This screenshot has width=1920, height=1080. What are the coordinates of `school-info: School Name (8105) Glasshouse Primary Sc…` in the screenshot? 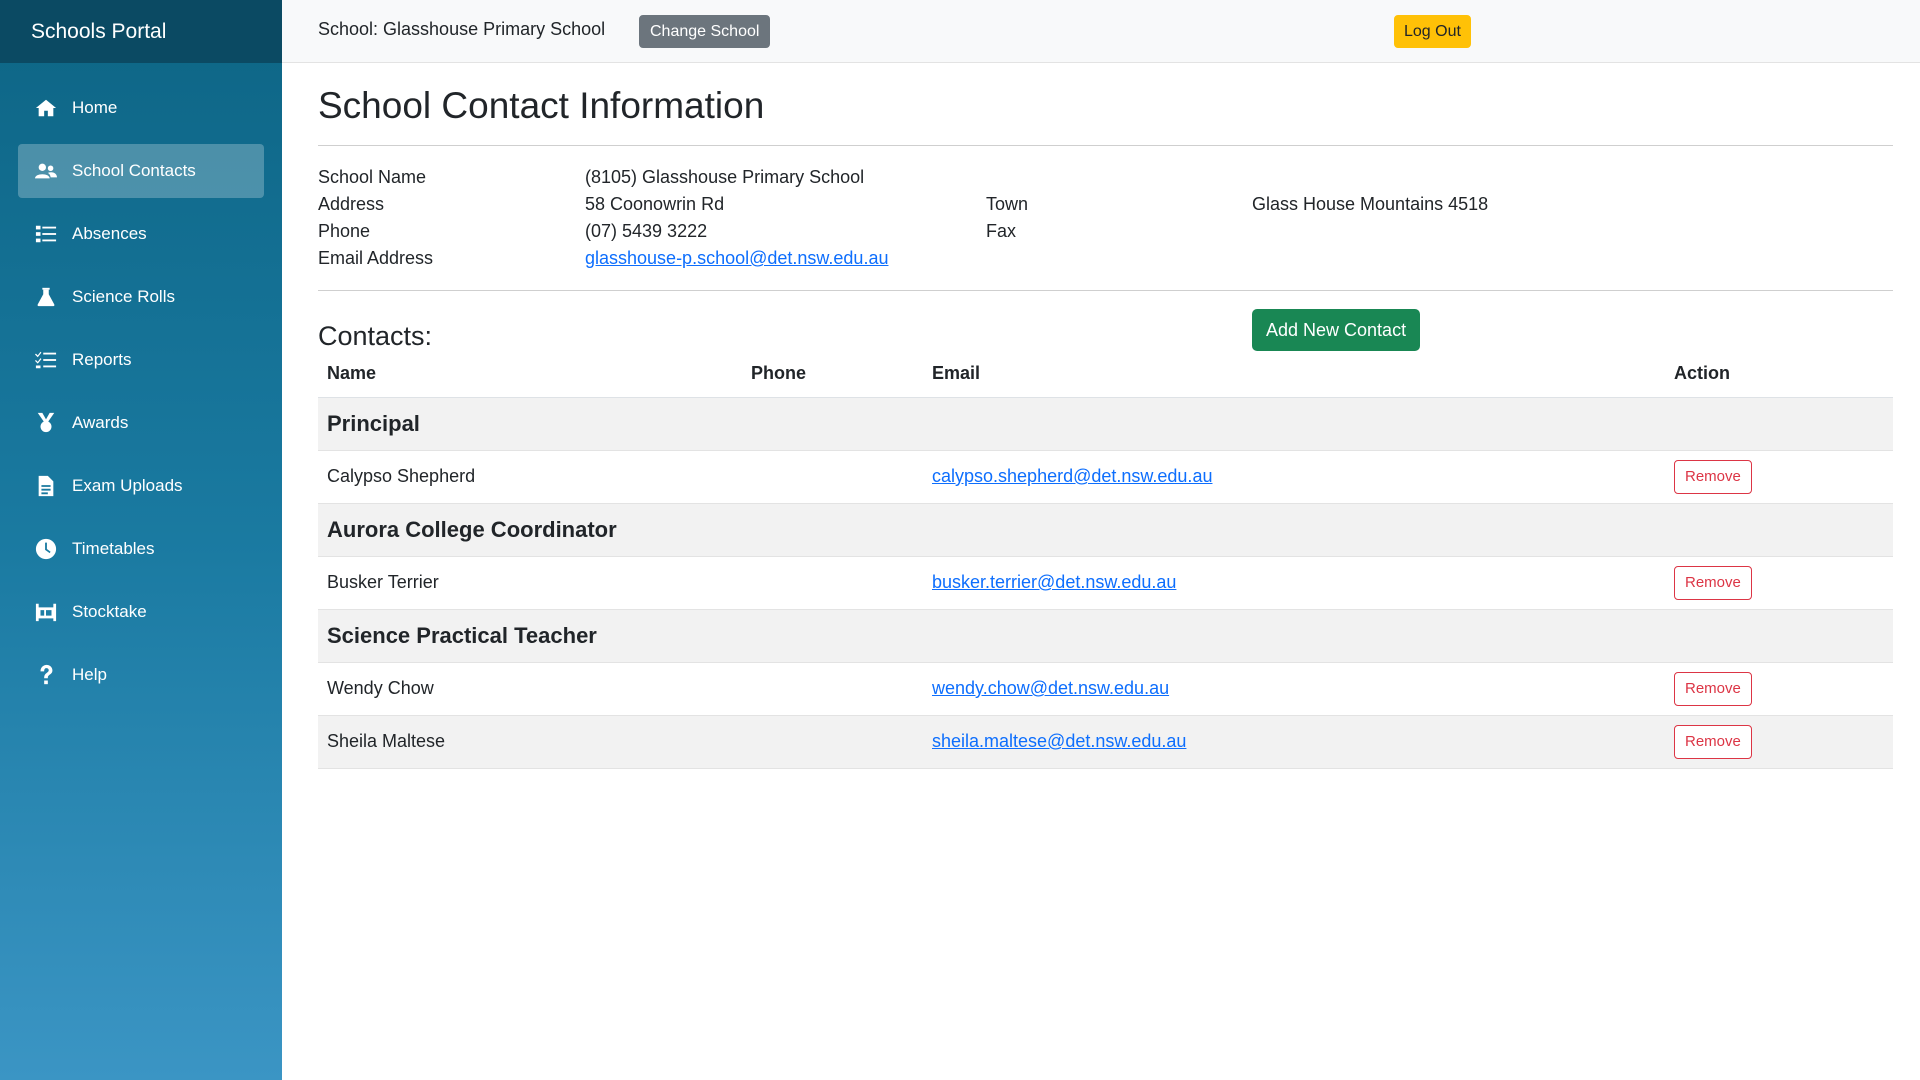 It's located at (1105, 218).